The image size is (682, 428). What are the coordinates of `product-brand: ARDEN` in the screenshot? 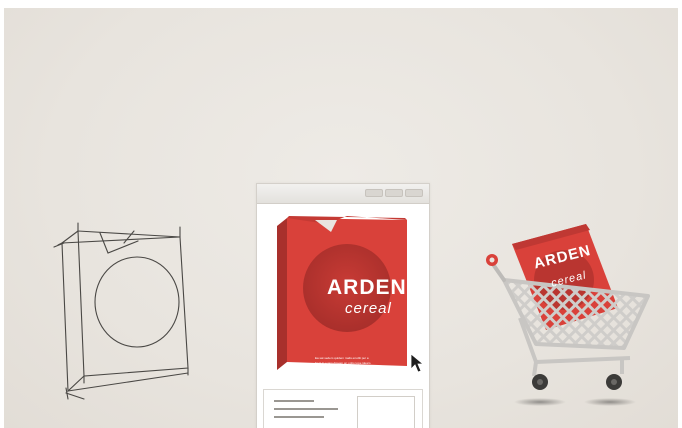 It's located at (367, 287).